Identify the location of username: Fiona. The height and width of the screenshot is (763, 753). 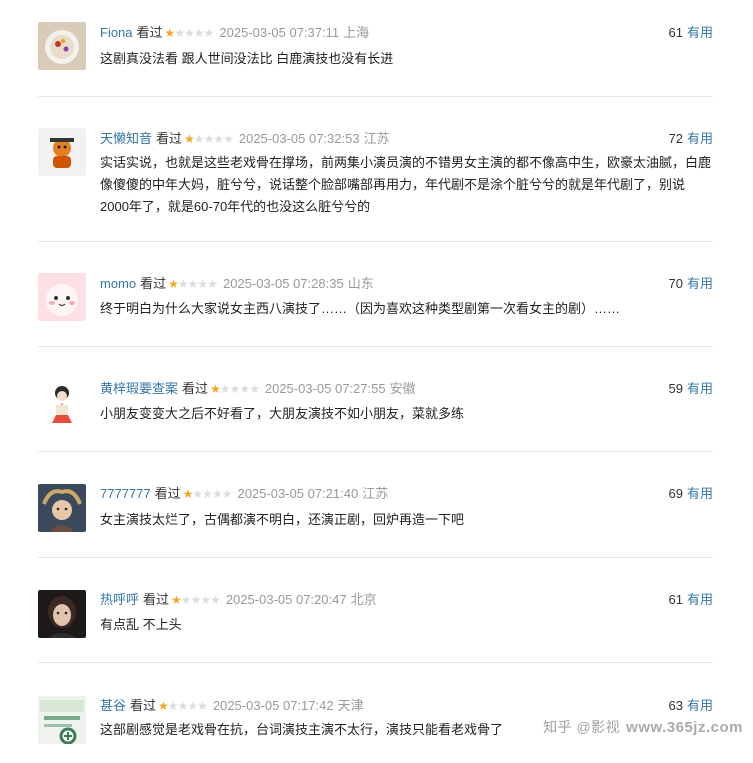
(116, 32).